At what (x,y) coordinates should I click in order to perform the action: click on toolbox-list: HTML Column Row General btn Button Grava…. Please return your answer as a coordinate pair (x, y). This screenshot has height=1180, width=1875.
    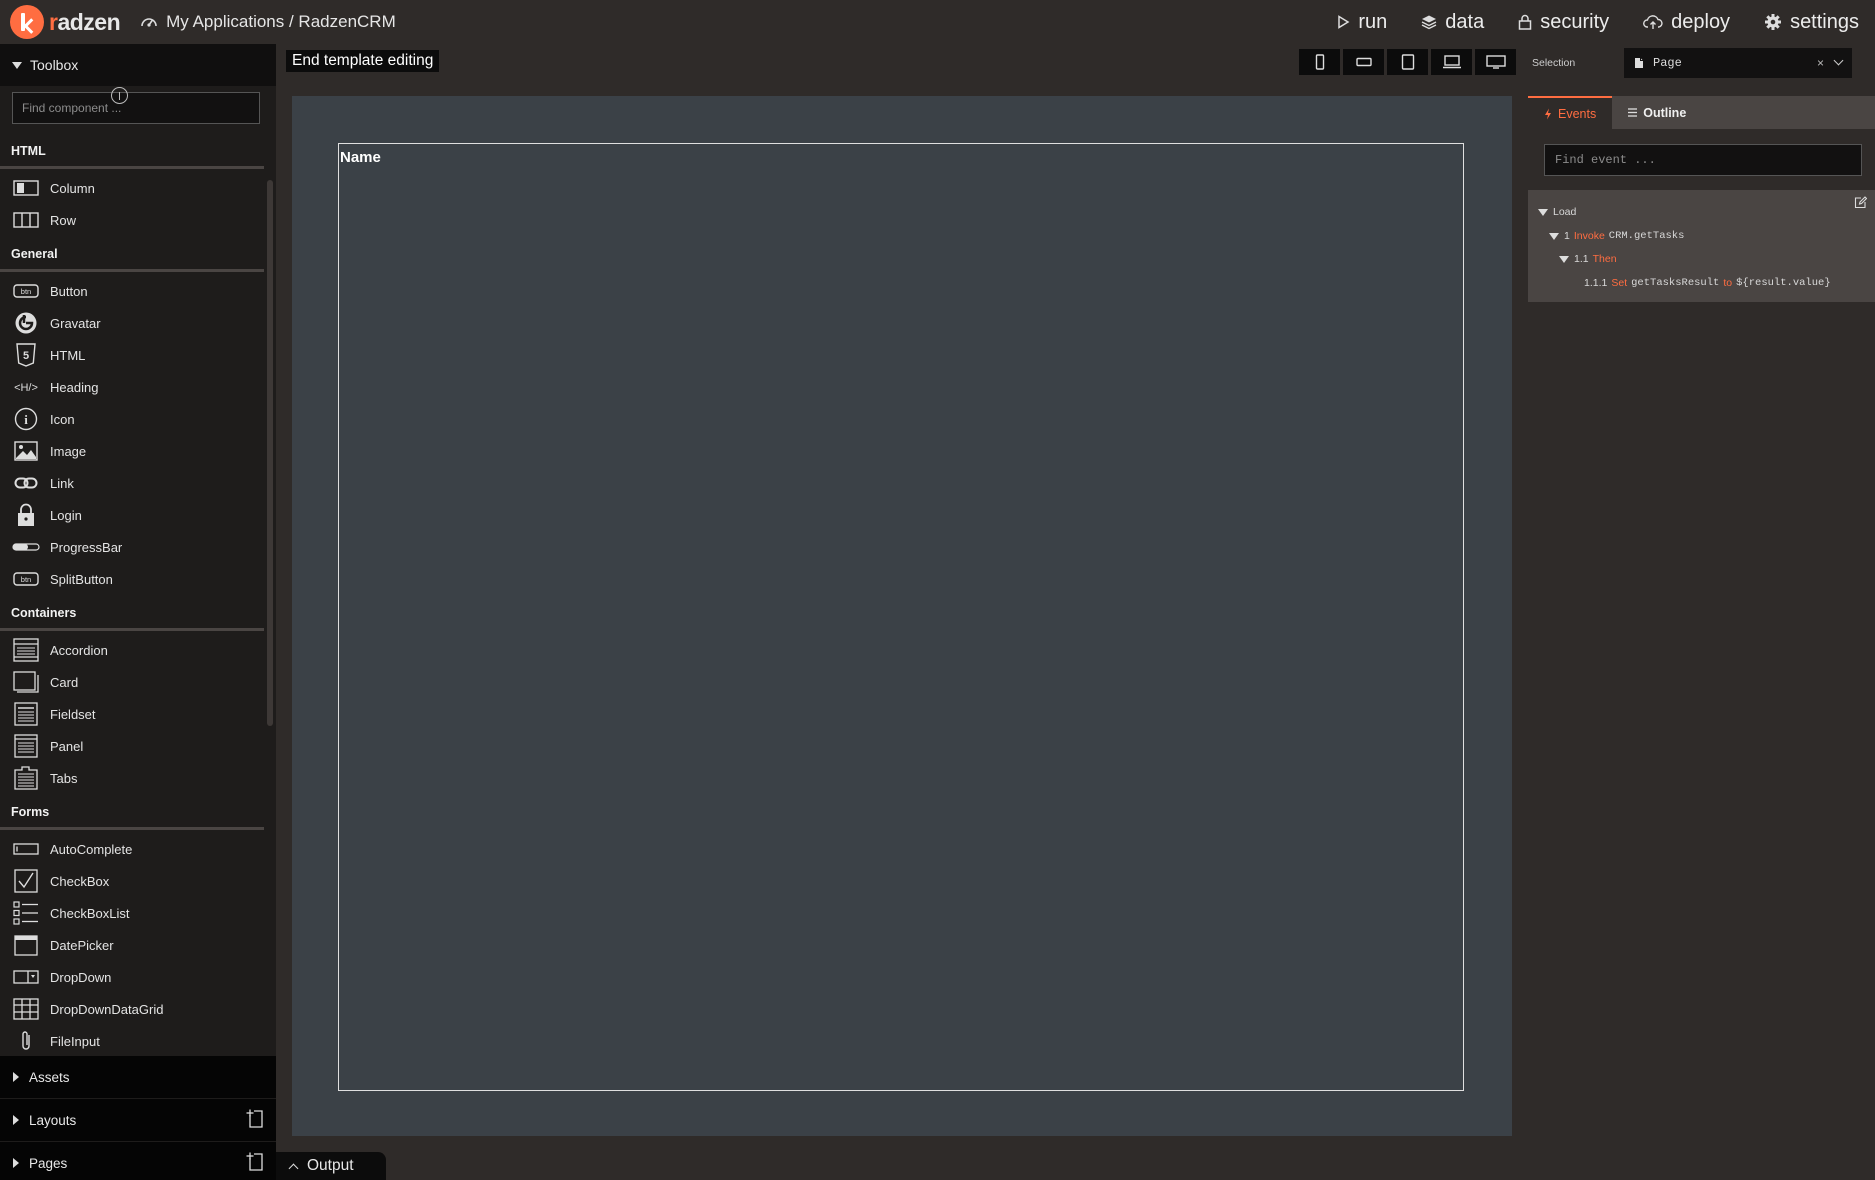
    Looking at the image, I should click on (132, 596).